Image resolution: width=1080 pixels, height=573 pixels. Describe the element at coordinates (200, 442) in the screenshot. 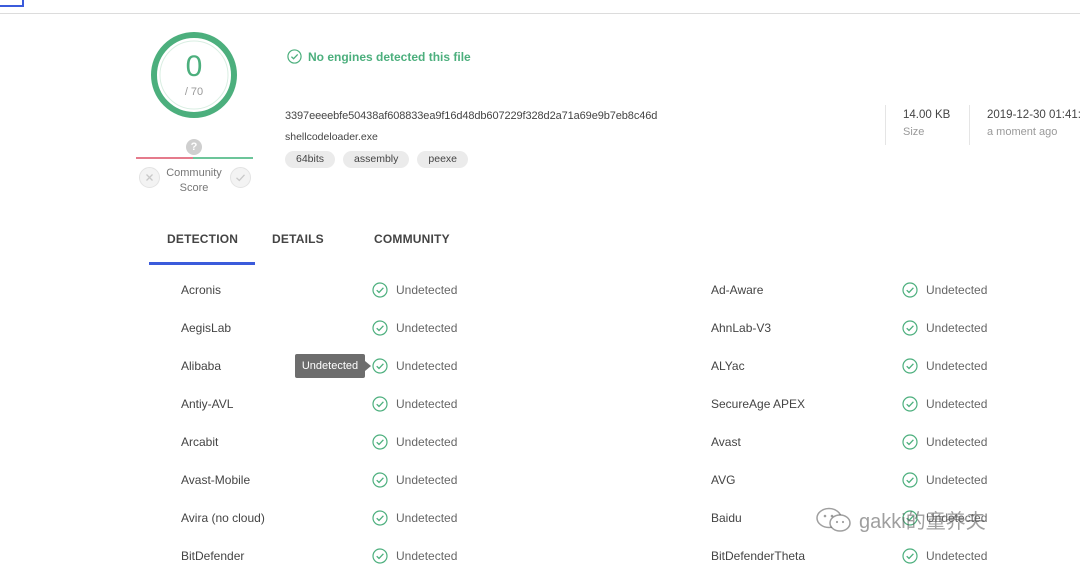

I see `engine-name: Arcabit` at that location.